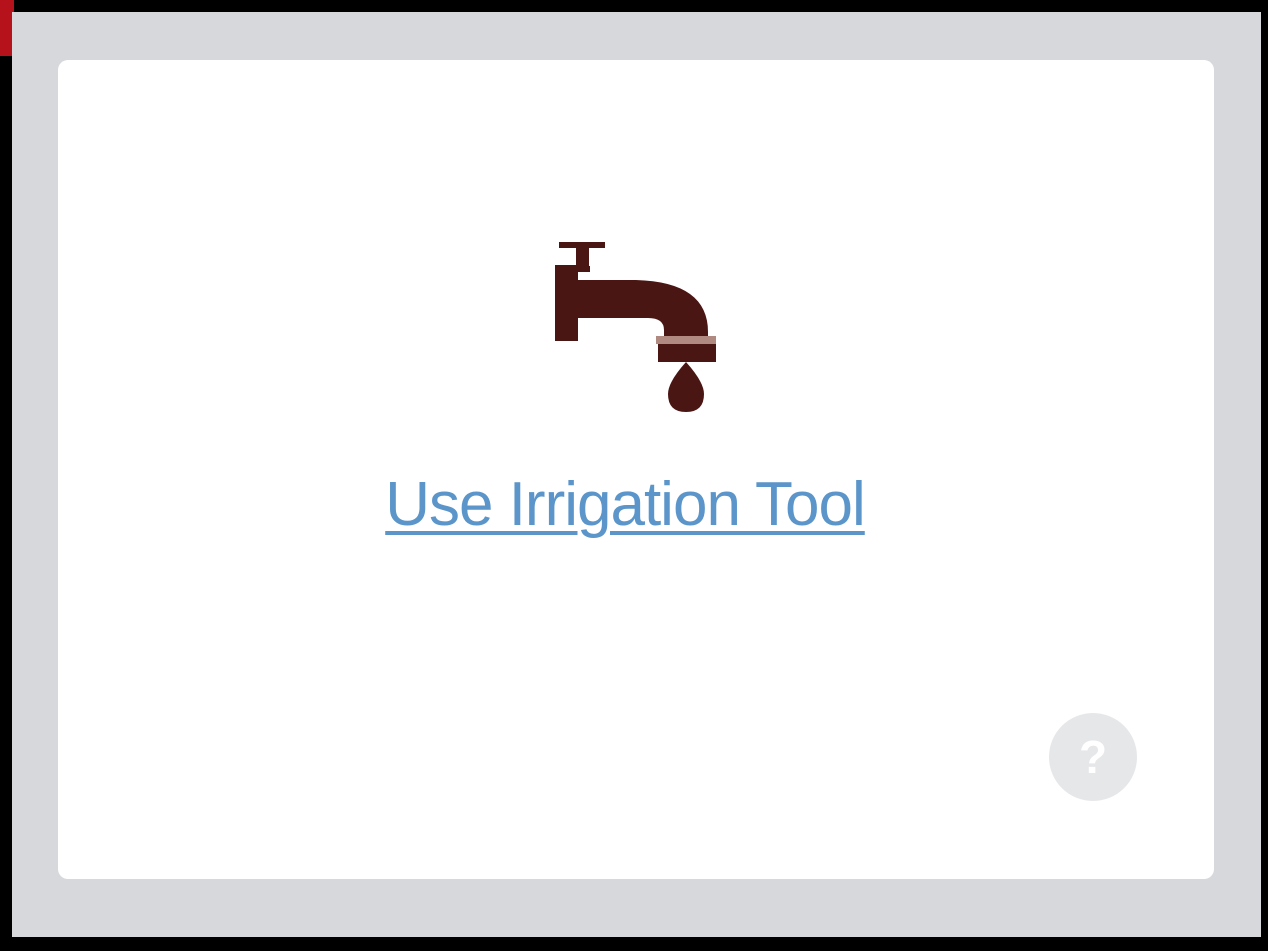 The width and height of the screenshot is (1268, 951). What do you see at coordinates (625, 505) in the screenshot?
I see `use-irrigation-tool-link: Use Irrigation Tool` at bounding box center [625, 505].